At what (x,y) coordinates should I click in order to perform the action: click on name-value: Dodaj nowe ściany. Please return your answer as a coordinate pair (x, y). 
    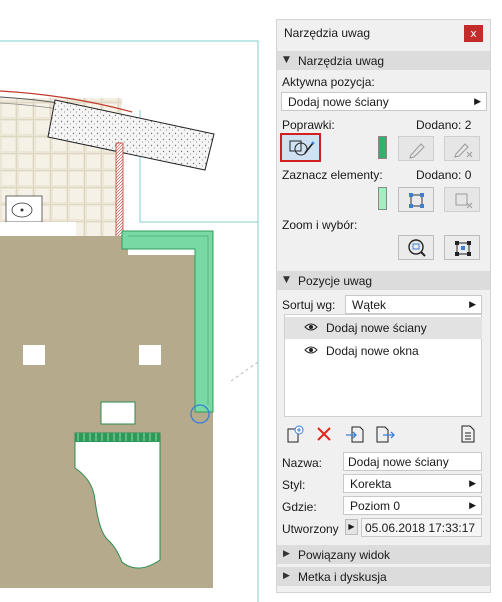
    Looking at the image, I should click on (398, 462).